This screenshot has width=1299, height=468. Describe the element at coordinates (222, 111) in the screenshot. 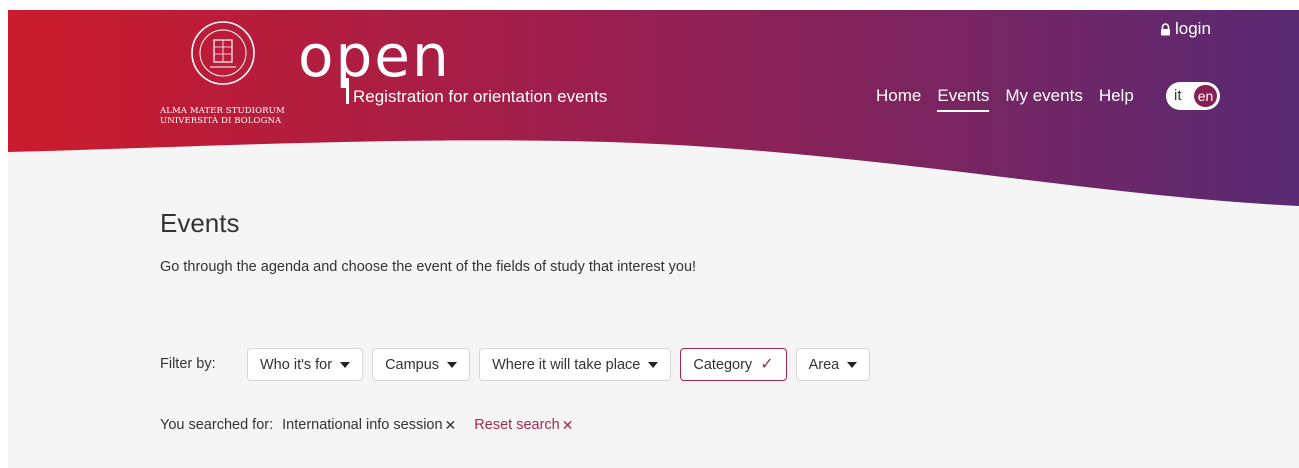

I see `logo-line-1: ALMA MATER STUDIORUM` at that location.